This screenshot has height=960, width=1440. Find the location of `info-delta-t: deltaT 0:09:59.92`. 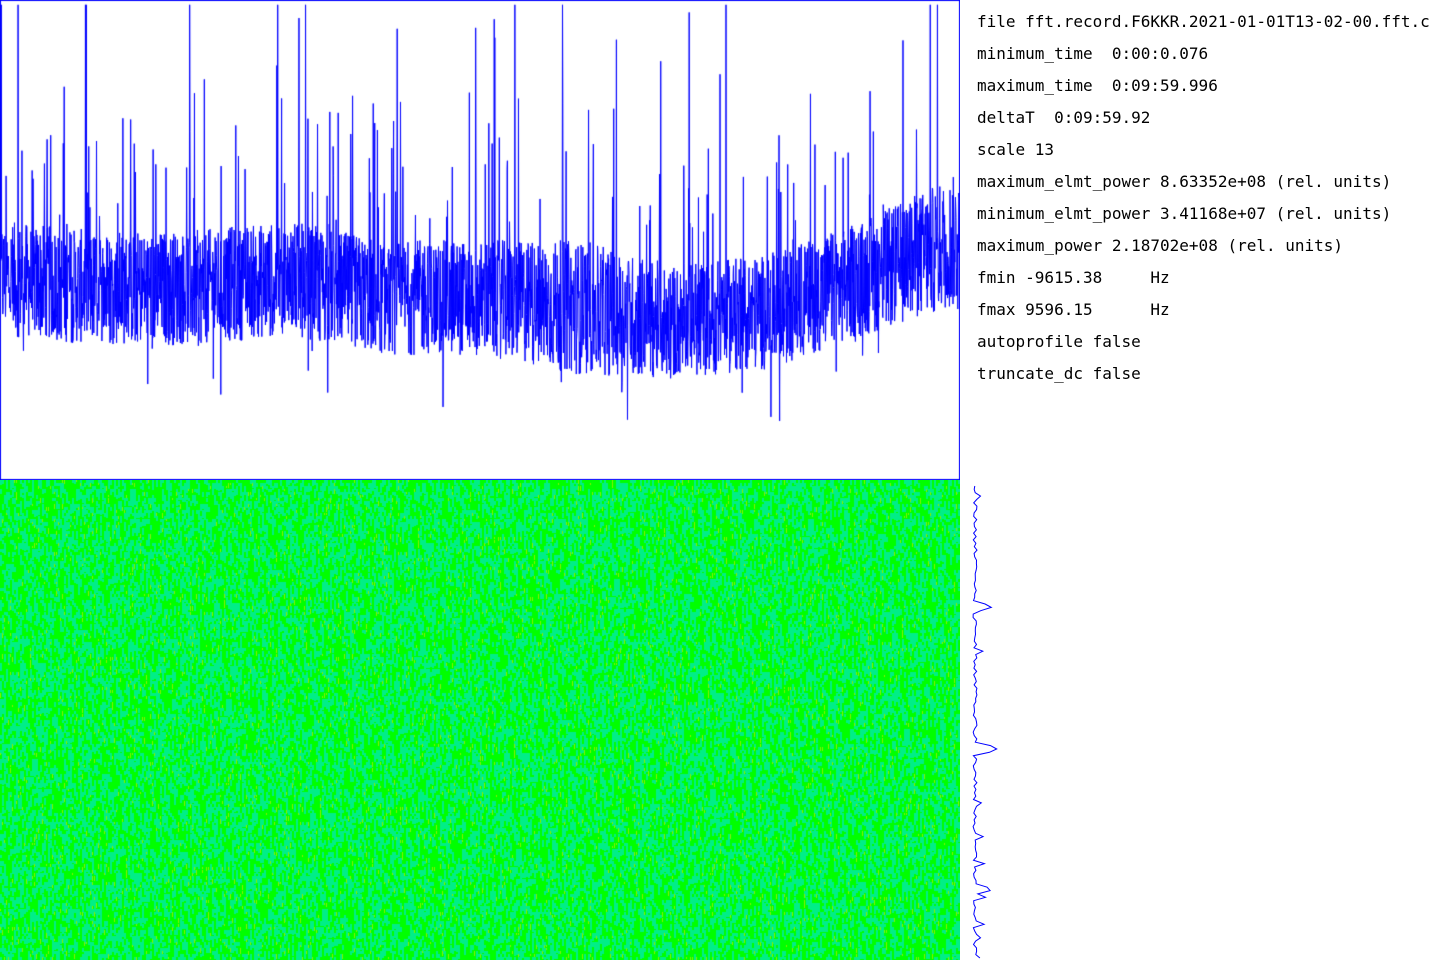

info-delta-t: deltaT 0:09:59.92 is located at coordinates (1064, 117).